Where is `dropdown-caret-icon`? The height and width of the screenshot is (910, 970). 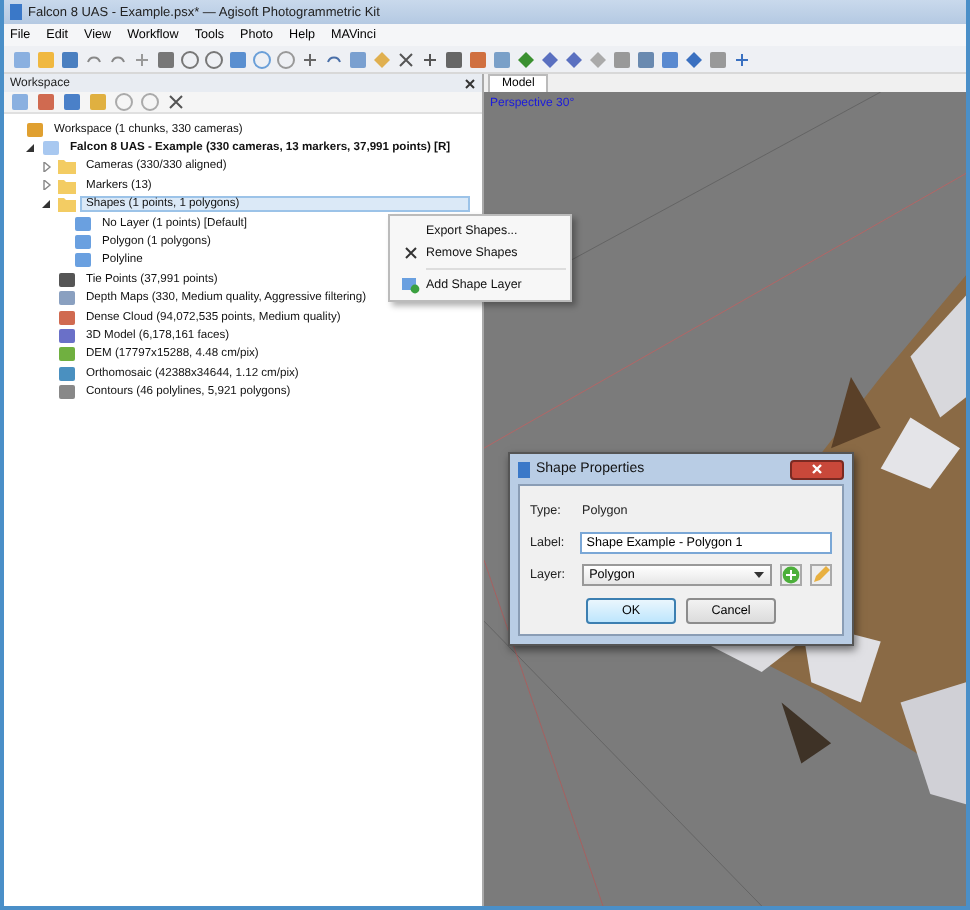 dropdown-caret-icon is located at coordinates (759, 574).